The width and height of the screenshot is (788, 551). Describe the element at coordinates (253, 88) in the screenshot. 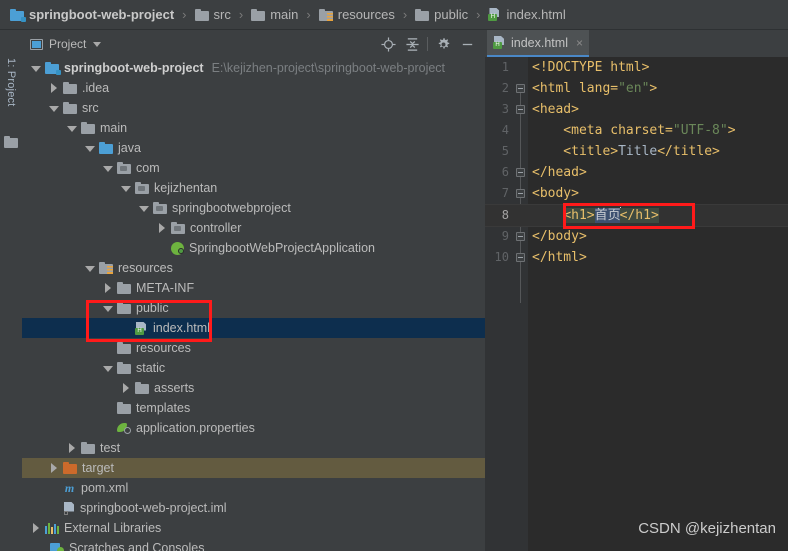

I see `tree-node-idea: .idea` at that location.